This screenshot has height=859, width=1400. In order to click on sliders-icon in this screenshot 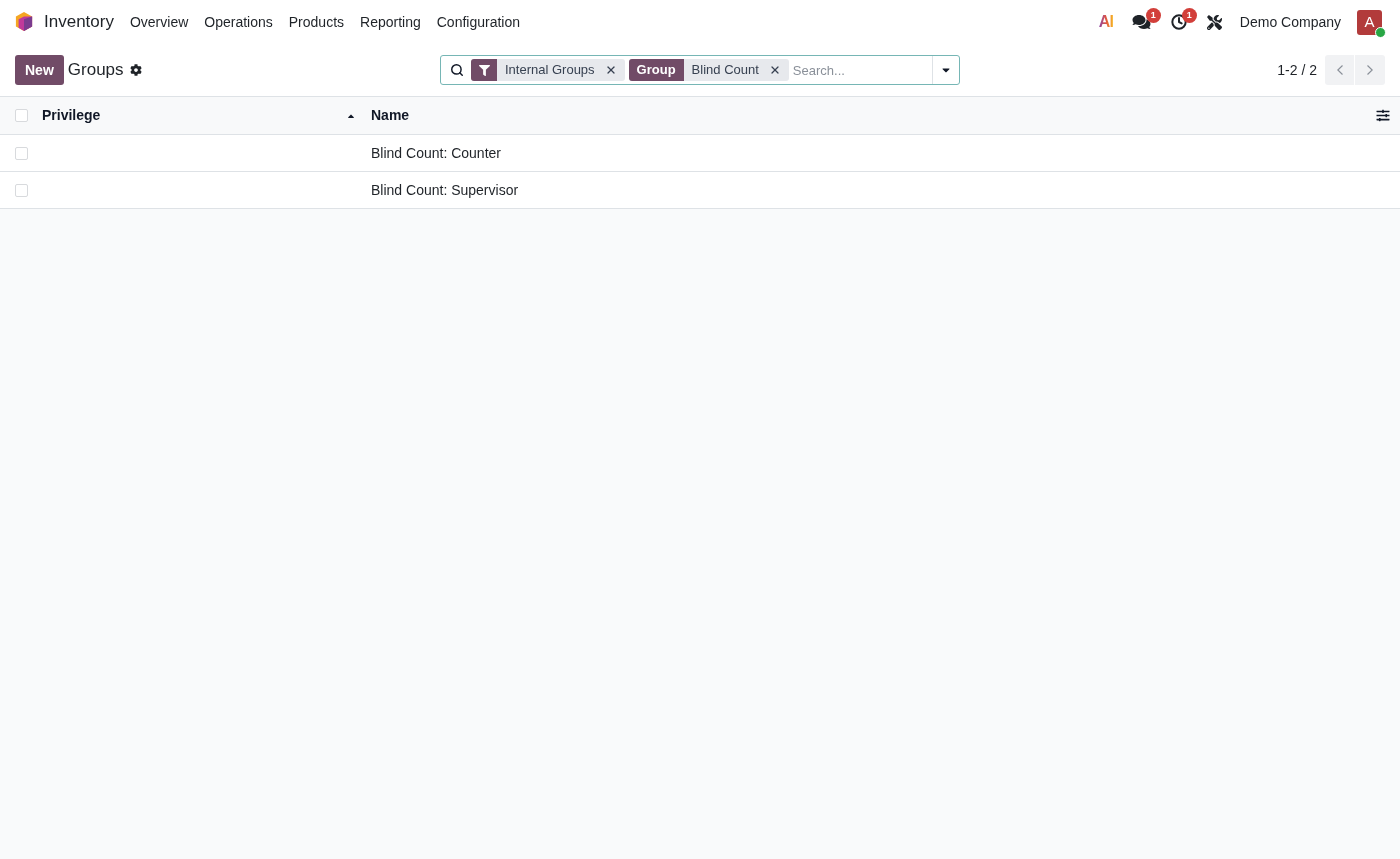, I will do `click(1383, 115)`.